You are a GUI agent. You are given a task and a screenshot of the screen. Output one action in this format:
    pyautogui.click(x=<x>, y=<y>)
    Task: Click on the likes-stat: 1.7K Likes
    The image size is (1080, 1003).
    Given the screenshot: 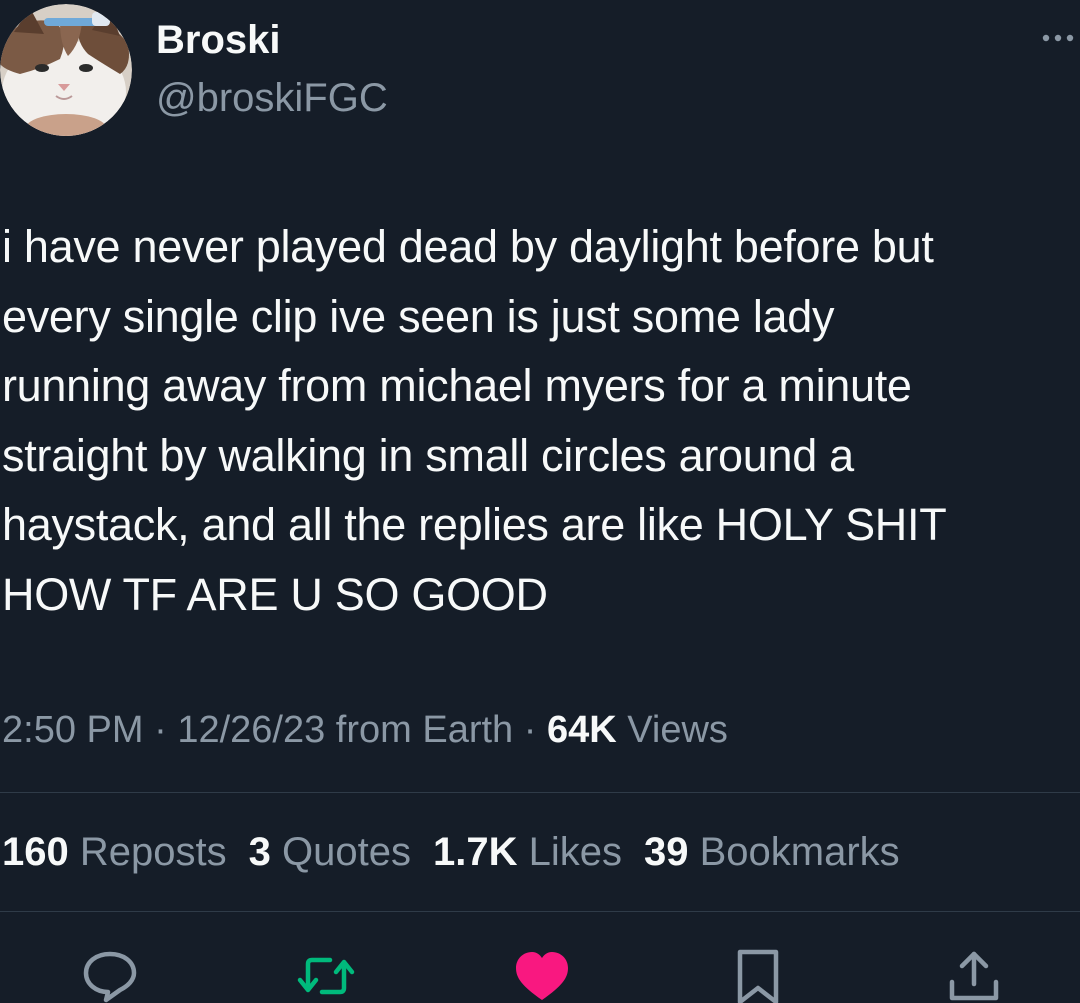 What is the action you would take?
    pyautogui.click(x=527, y=852)
    